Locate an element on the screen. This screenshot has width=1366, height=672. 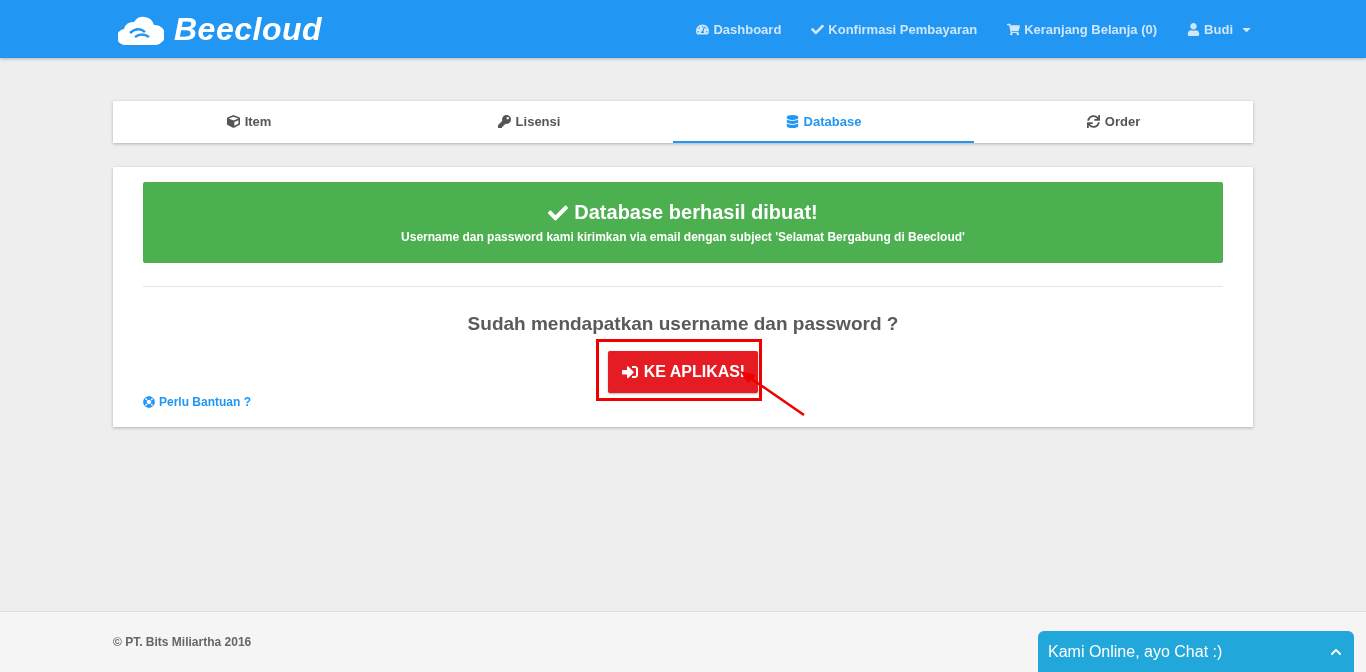
nav-link: Budi is located at coordinates (1220, 29).